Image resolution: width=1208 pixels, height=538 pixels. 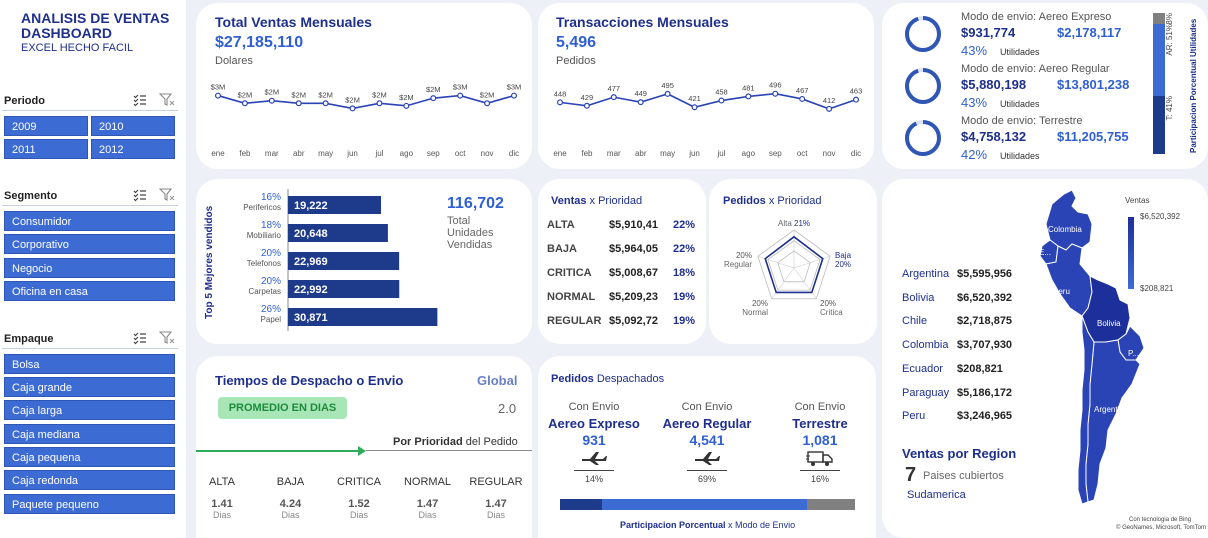 What do you see at coordinates (561, 225) in the screenshot?
I see `prioridad-name: ALTA` at bounding box center [561, 225].